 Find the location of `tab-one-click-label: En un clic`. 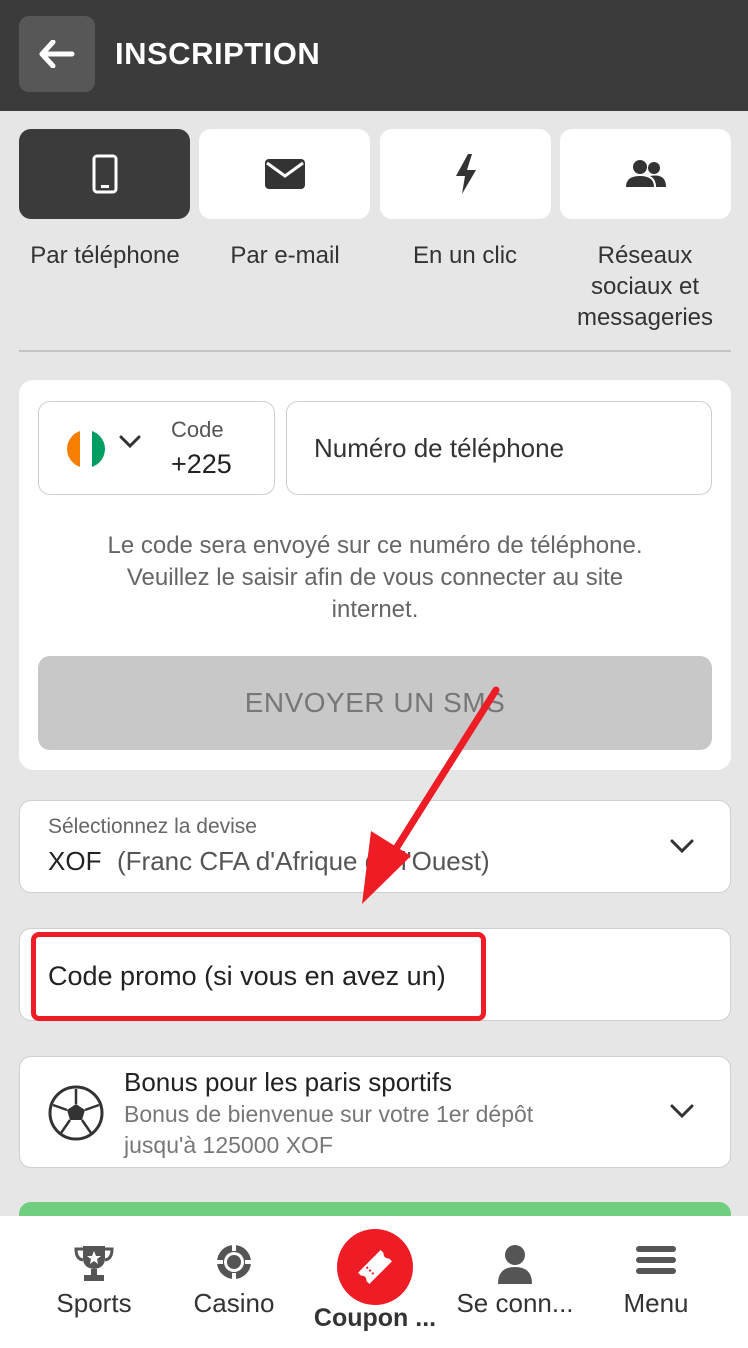

tab-one-click-label: En un clic is located at coordinates (465, 255).